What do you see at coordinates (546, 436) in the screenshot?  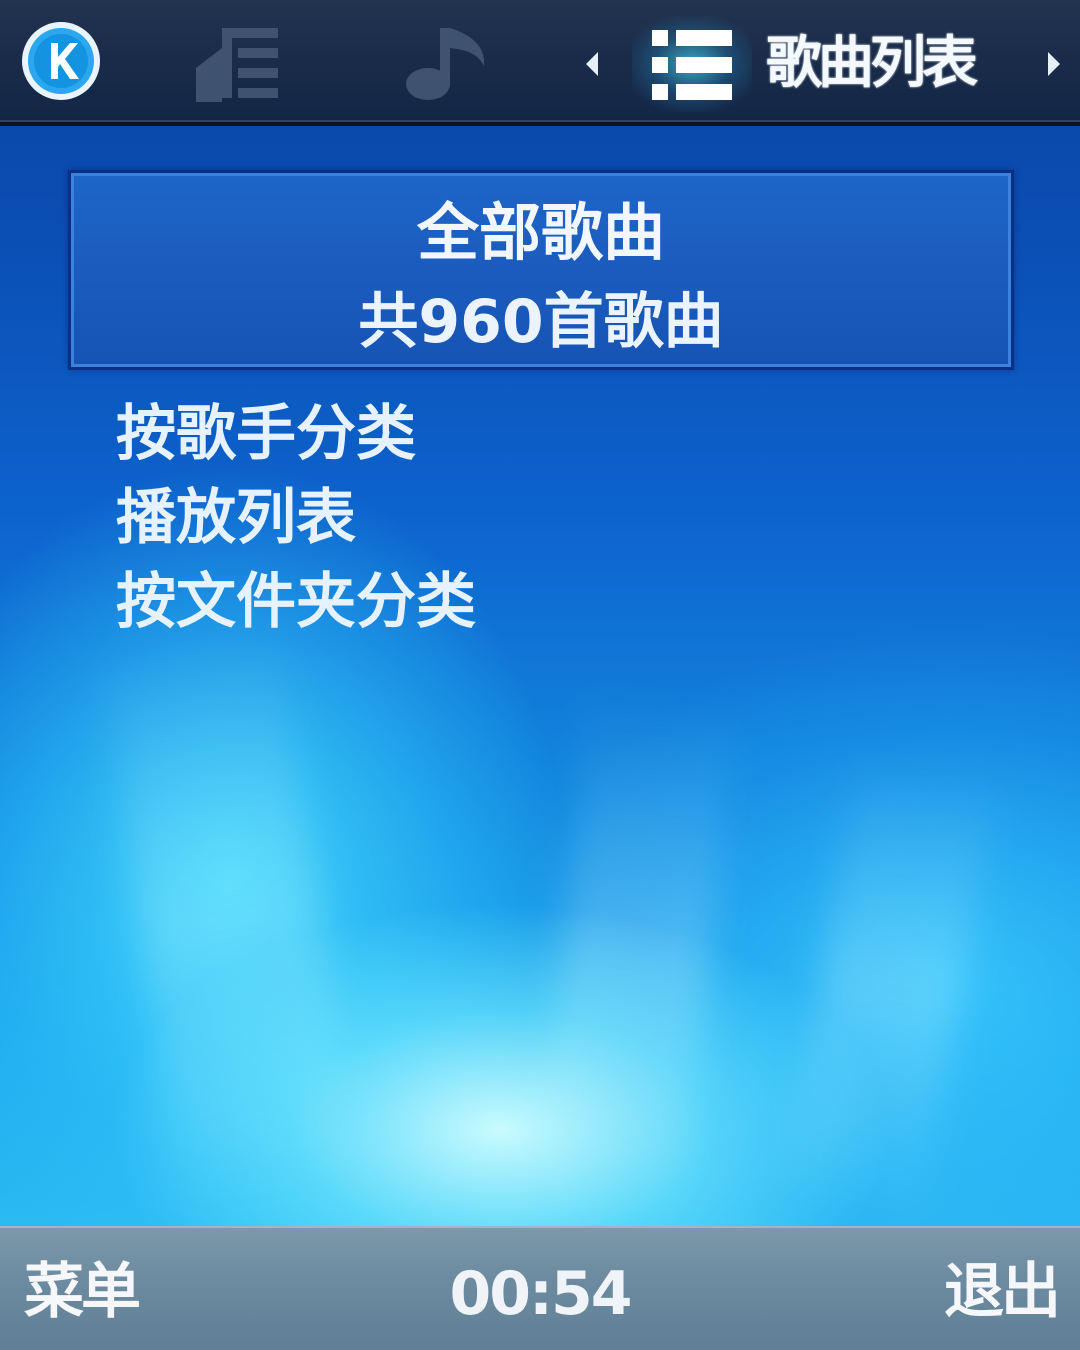 I see `list-item-by-artist: 按歌手分类` at bounding box center [546, 436].